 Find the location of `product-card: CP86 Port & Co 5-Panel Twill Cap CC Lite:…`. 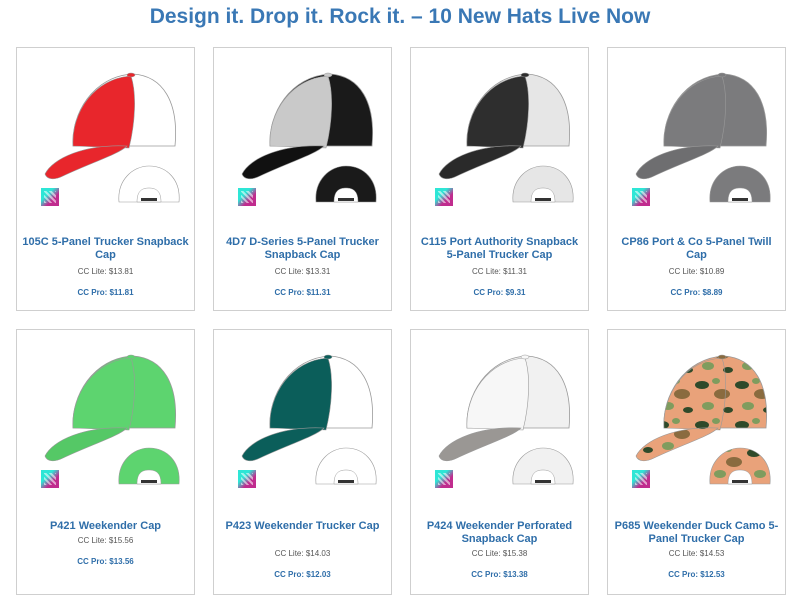

product-card: CP86 Port & Co 5-Panel Twill Cap CC Lite:… is located at coordinates (696, 179).